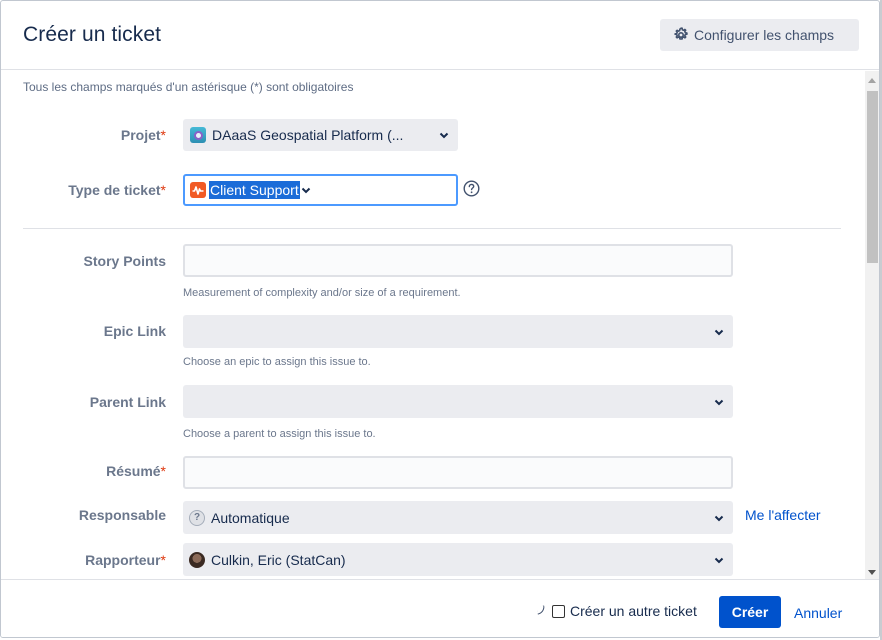  I want to click on issue-type-label: Type de ticket*, so click(117, 190).